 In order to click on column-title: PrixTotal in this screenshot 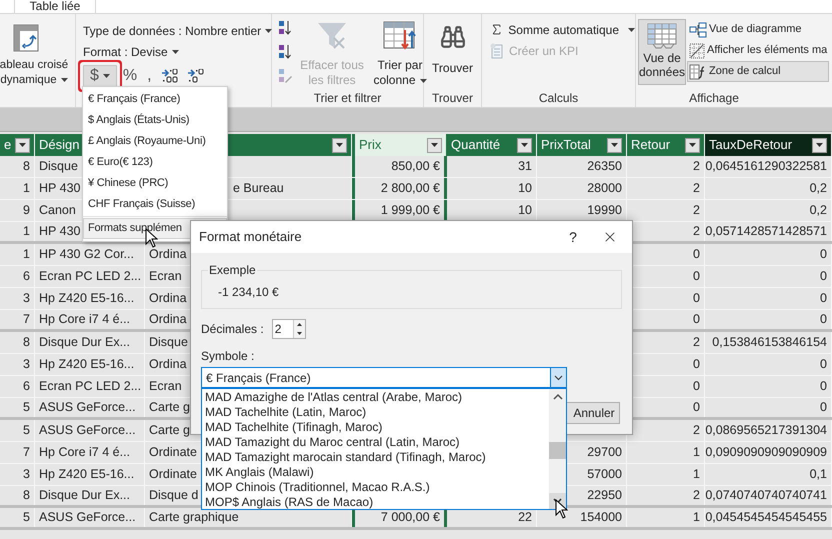, I will do `click(566, 145)`.